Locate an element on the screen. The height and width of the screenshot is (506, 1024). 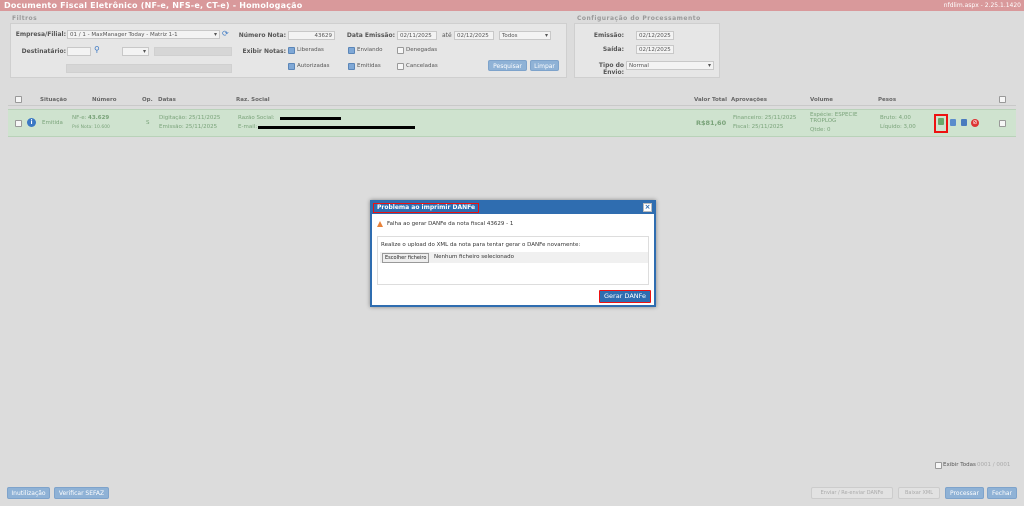
row-bruto: Bruto: 4,00 is located at coordinates (895, 118).